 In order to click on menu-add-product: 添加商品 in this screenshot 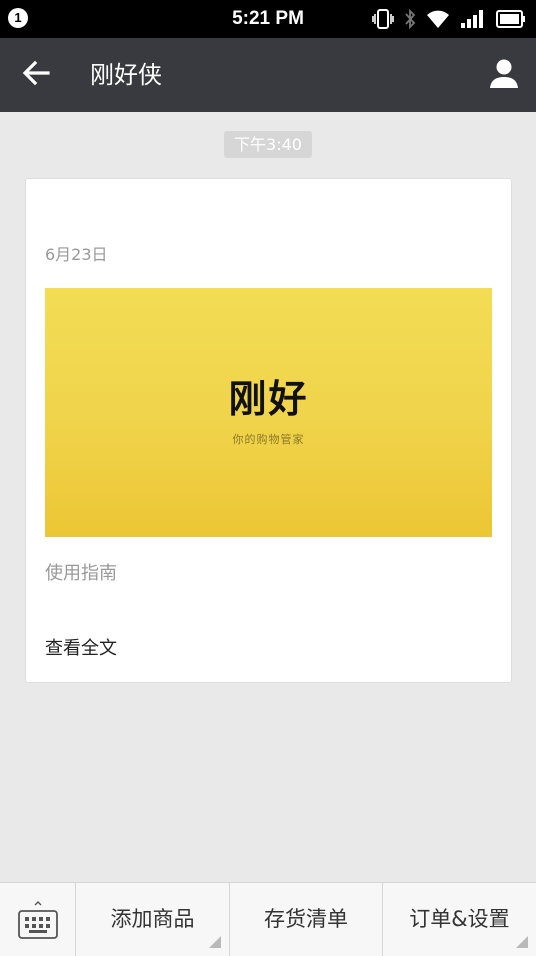, I will do `click(153, 919)`.